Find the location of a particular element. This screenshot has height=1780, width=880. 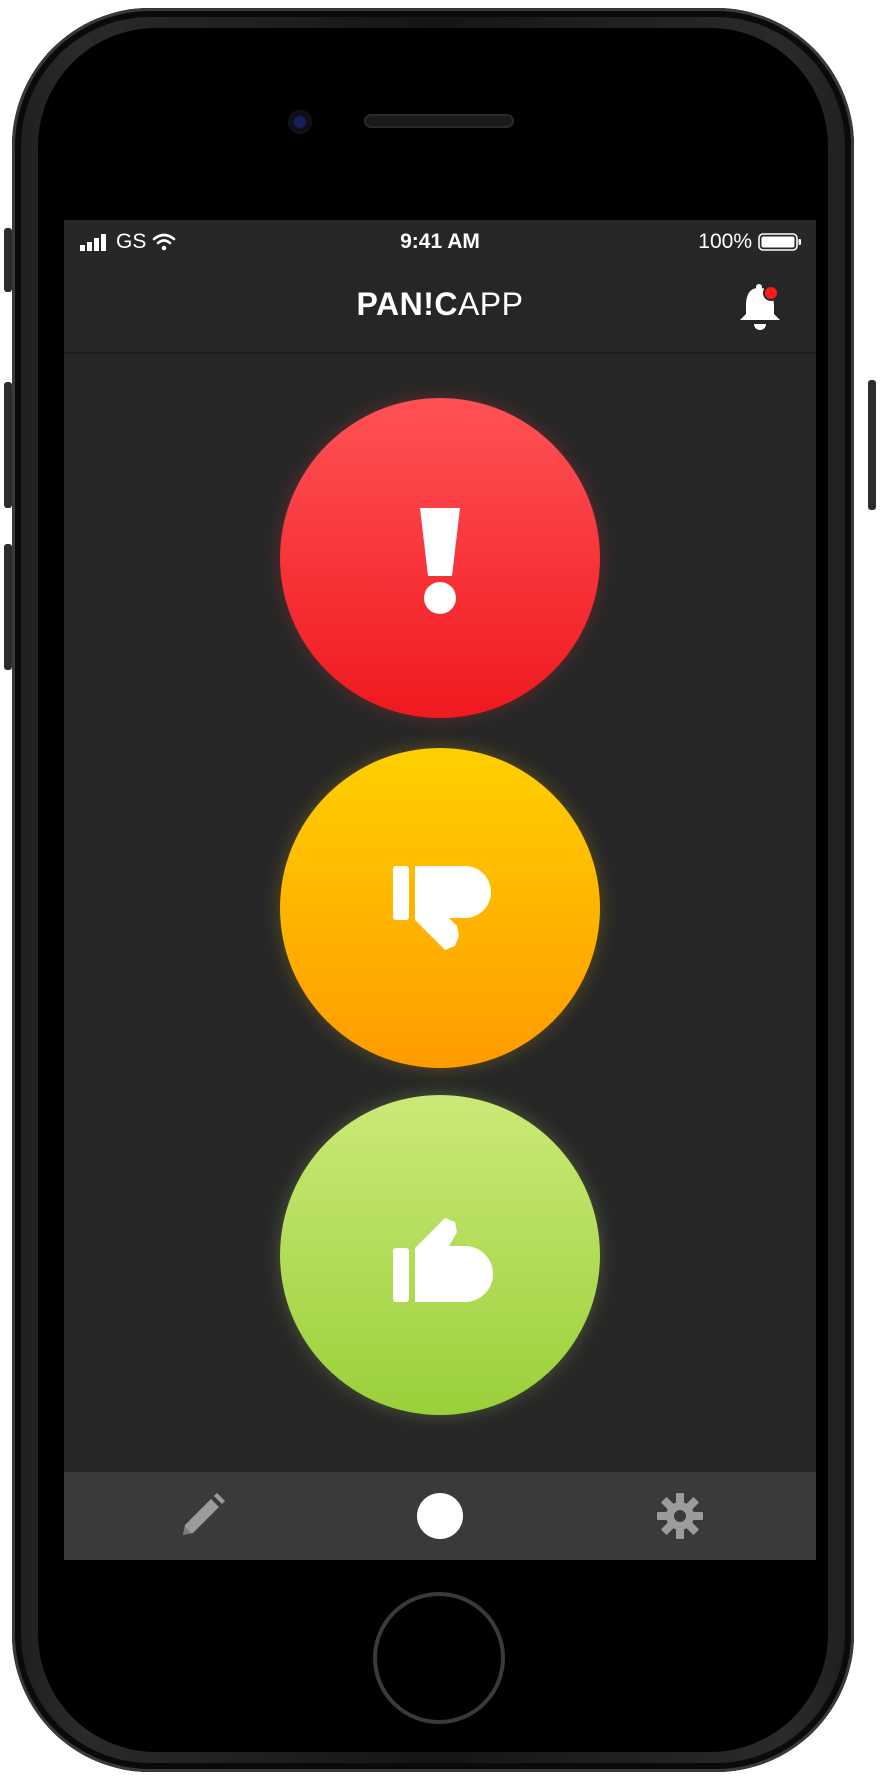

gear-icon is located at coordinates (680, 1516).